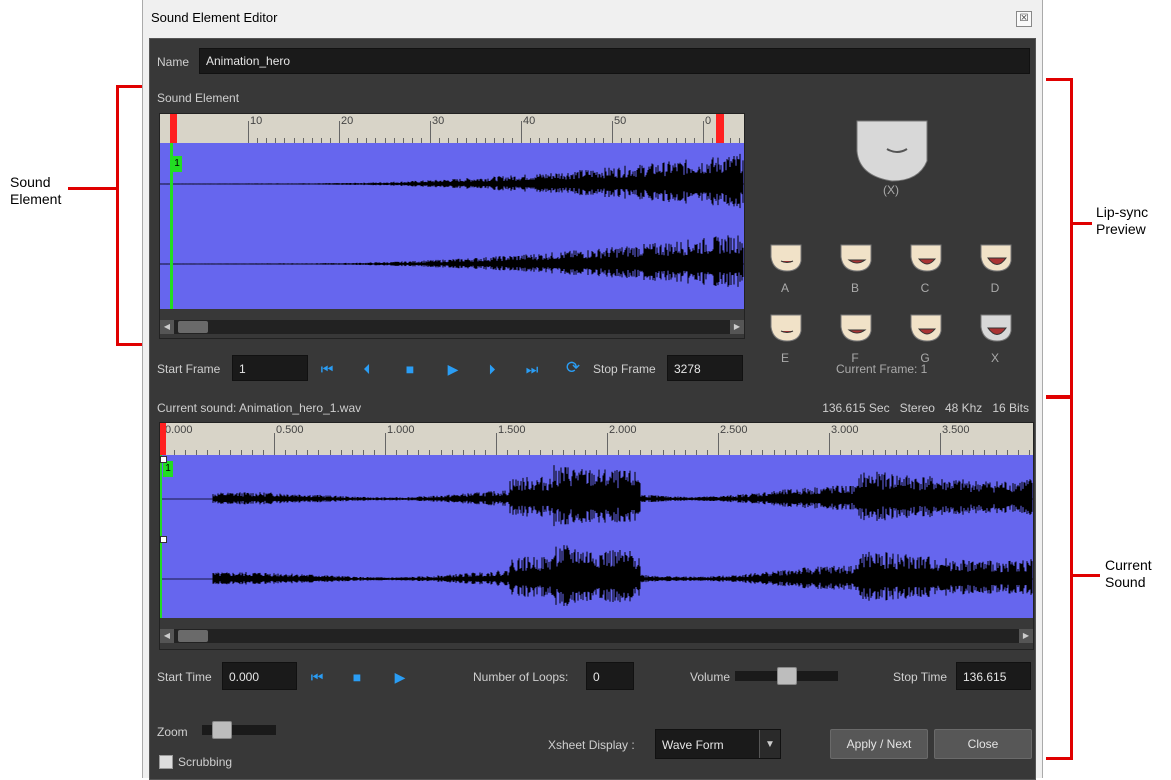  I want to click on time-start-marker, so click(163, 439).